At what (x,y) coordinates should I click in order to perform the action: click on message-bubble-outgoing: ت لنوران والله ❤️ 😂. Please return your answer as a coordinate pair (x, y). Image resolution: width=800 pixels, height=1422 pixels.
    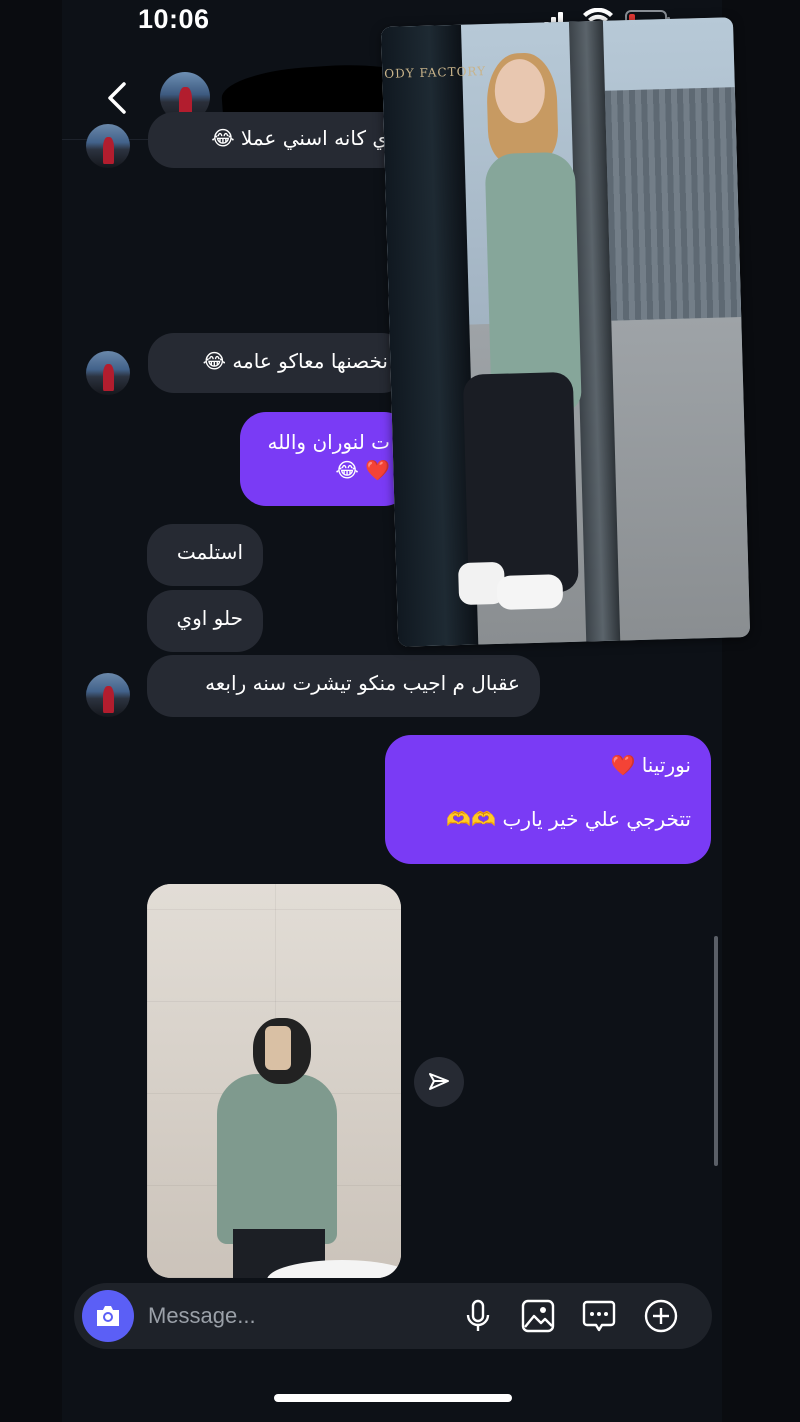
    Looking at the image, I should click on (325, 459).